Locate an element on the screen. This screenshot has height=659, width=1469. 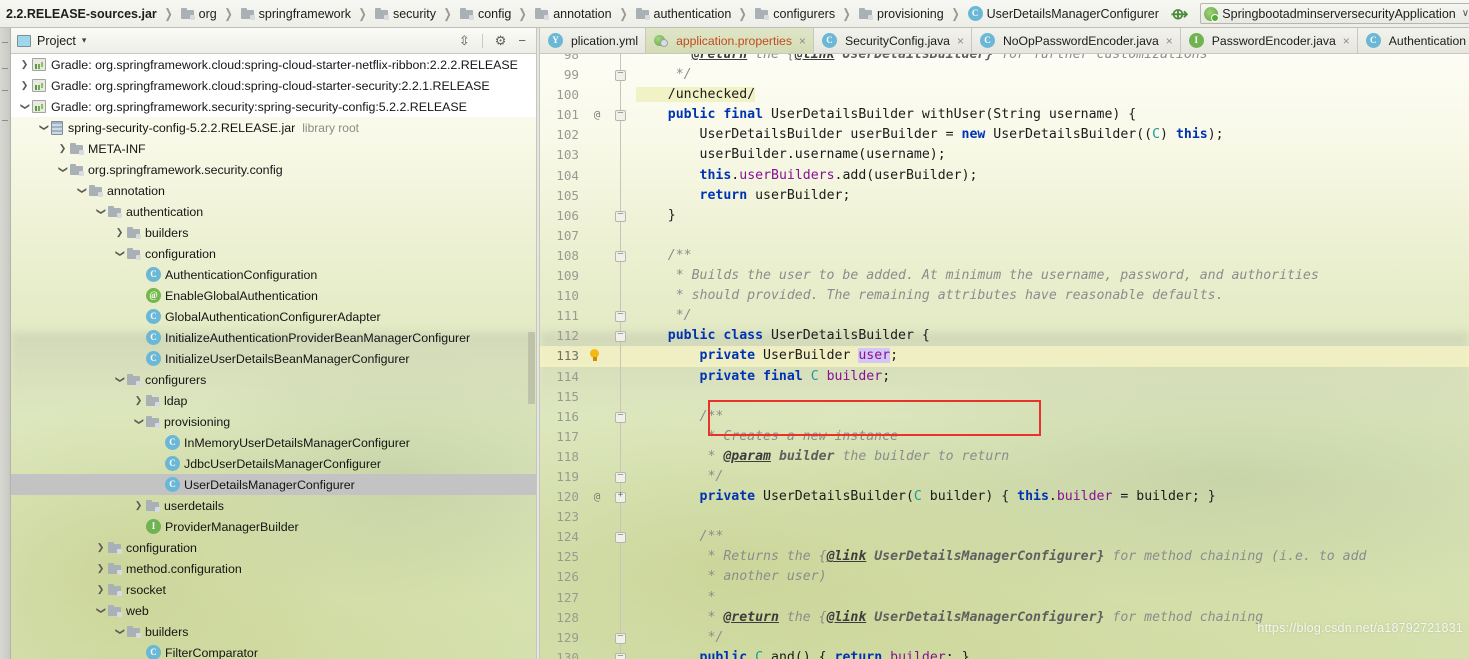
tree-row: org.springframework.security.config is located at coordinates (273, 169).